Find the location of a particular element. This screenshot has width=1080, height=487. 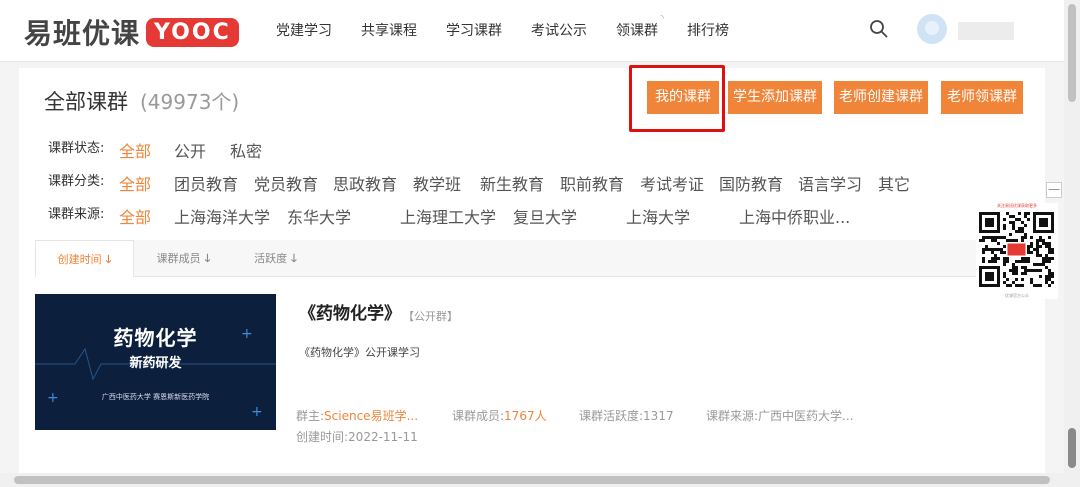

top-header: 易班优课 YOOC 党建学习 共享课程 学习课群 考试公示 领课群 ◝ 排行榜 is located at coordinates (532, 31).